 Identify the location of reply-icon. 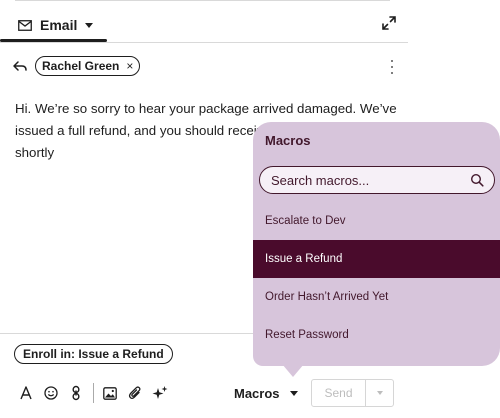
(20, 66).